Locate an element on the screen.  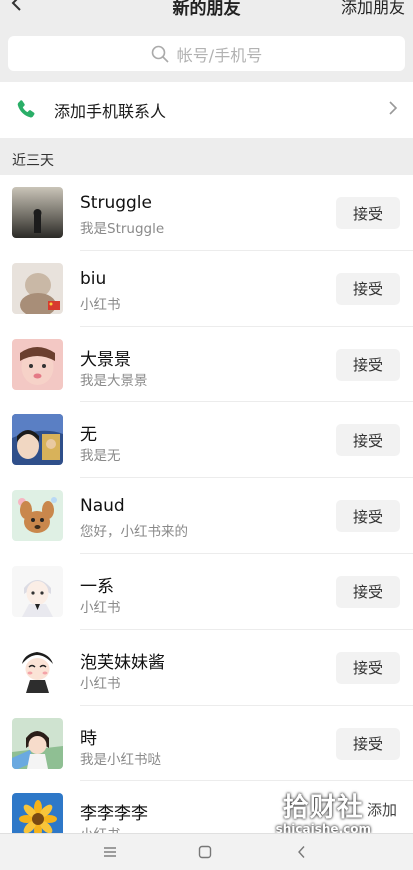
section-label-recent: 近三天 is located at coordinates (33, 161).